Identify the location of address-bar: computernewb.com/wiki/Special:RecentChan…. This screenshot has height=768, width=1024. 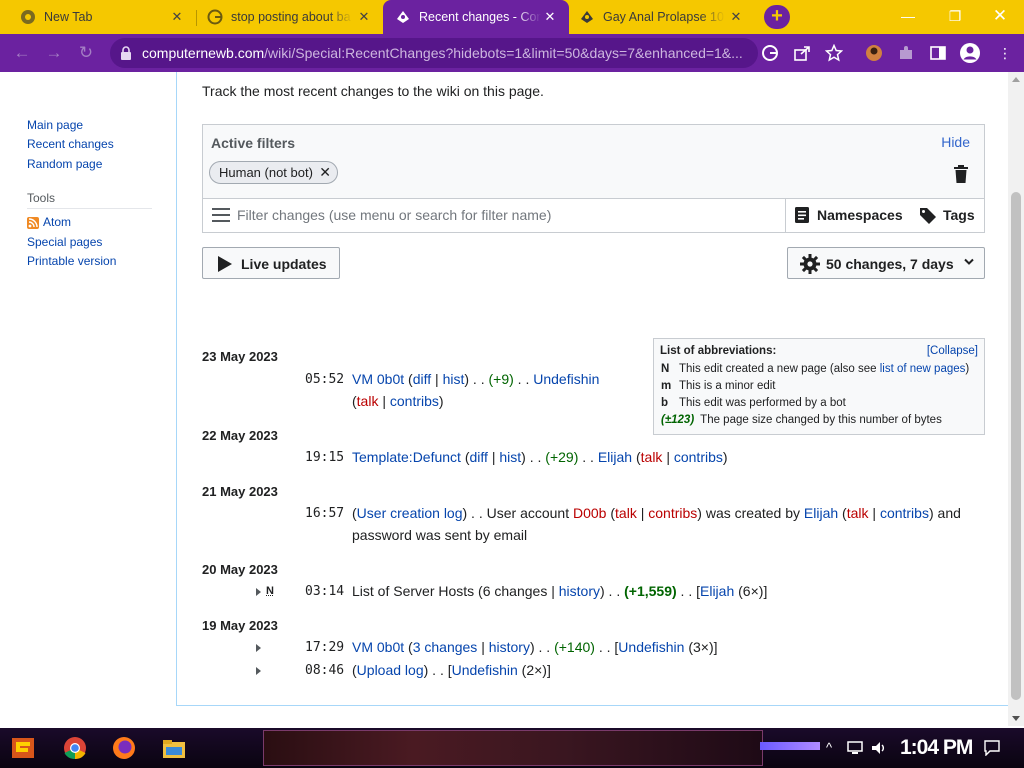
(434, 53).